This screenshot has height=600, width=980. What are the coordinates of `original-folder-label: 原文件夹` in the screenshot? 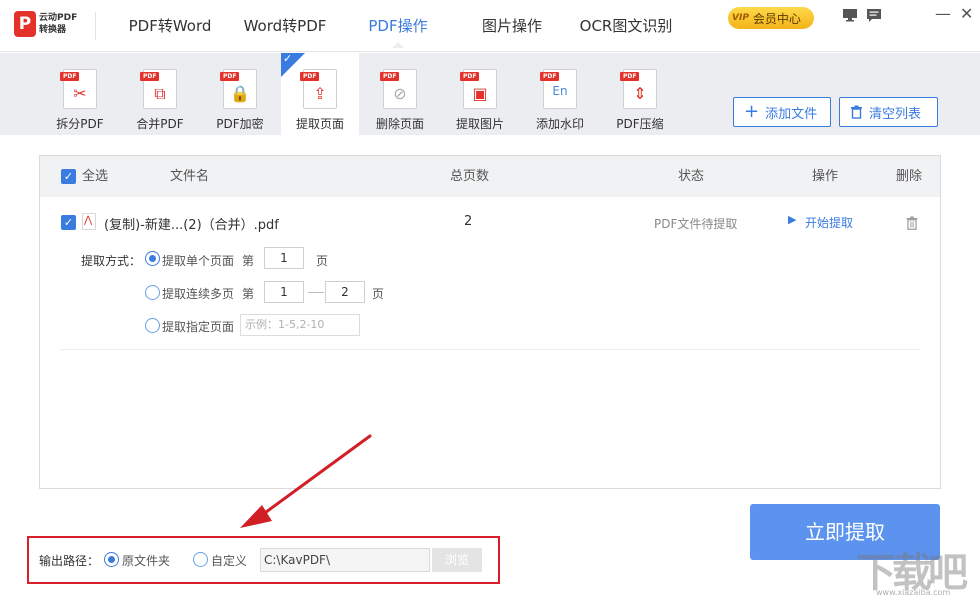 It's located at (146, 561).